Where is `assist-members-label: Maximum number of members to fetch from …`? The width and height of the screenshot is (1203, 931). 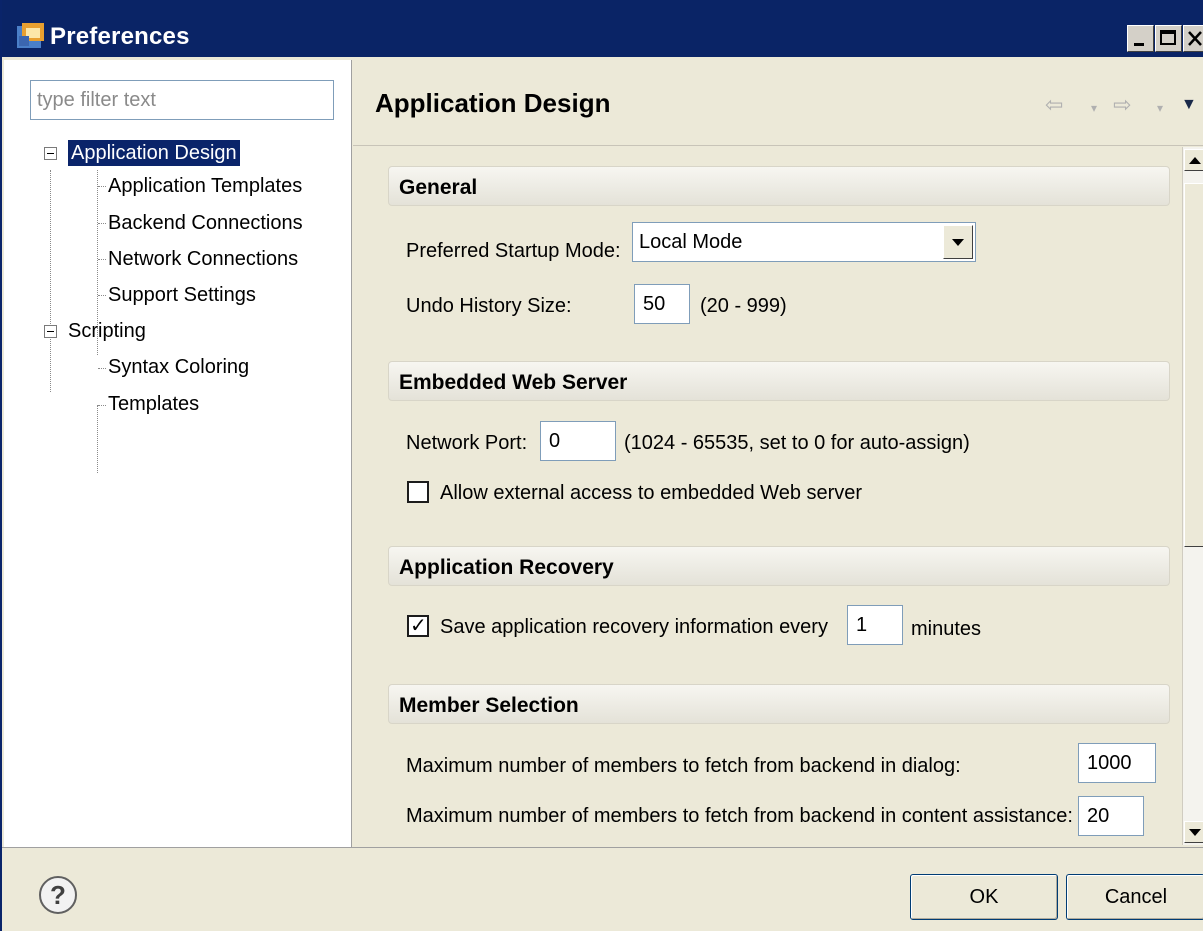
assist-members-label: Maximum number of members to fetch from … is located at coordinates (739, 816).